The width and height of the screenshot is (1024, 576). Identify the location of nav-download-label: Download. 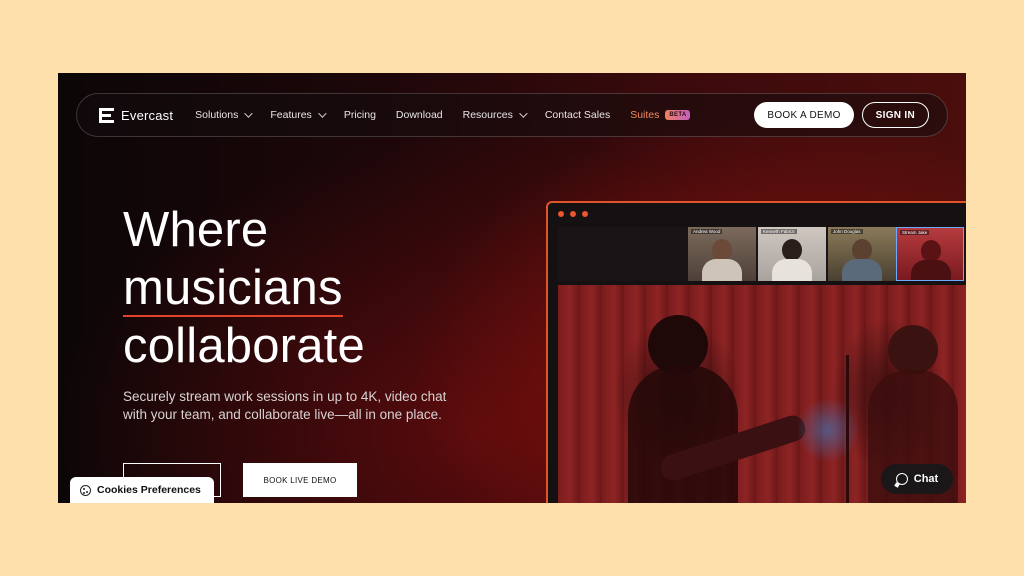
(419, 115).